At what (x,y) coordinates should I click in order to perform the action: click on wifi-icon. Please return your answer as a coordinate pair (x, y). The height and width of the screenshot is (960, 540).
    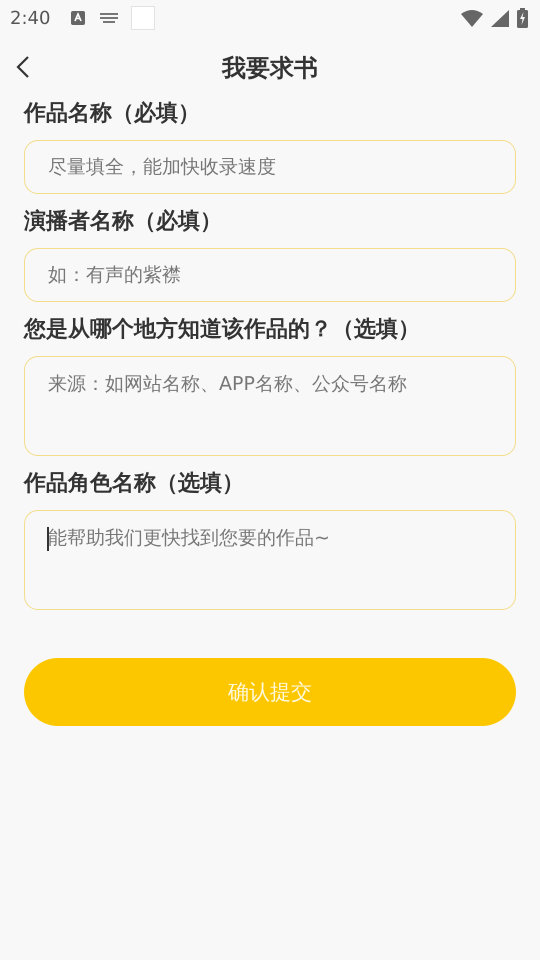
    Looking at the image, I should click on (472, 18).